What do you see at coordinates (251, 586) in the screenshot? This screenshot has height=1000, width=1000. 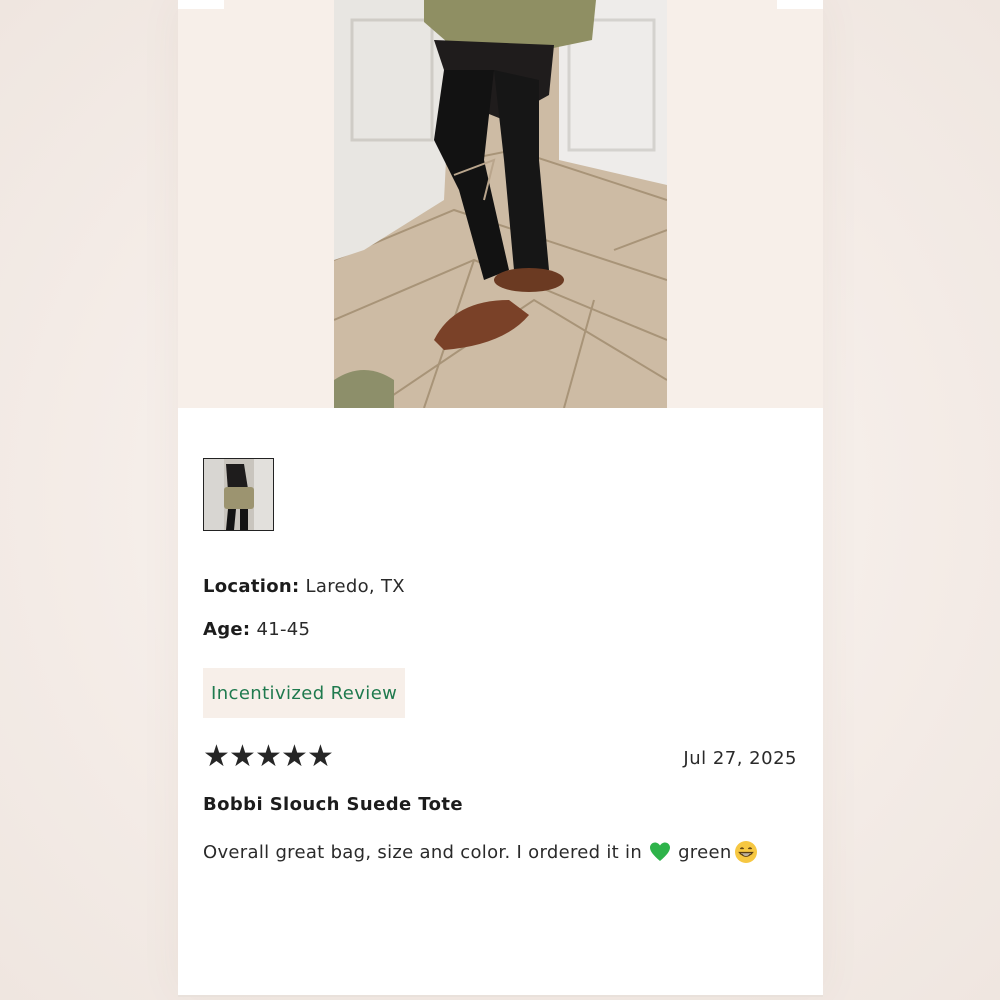 I see `location-label: Location:` at bounding box center [251, 586].